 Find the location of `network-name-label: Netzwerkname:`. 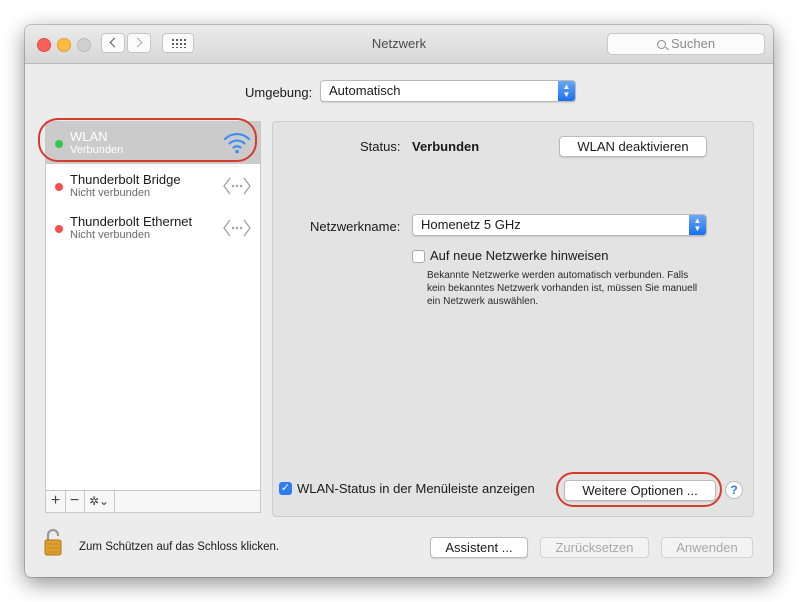

network-name-label: Netzwerkname: is located at coordinates (355, 226).